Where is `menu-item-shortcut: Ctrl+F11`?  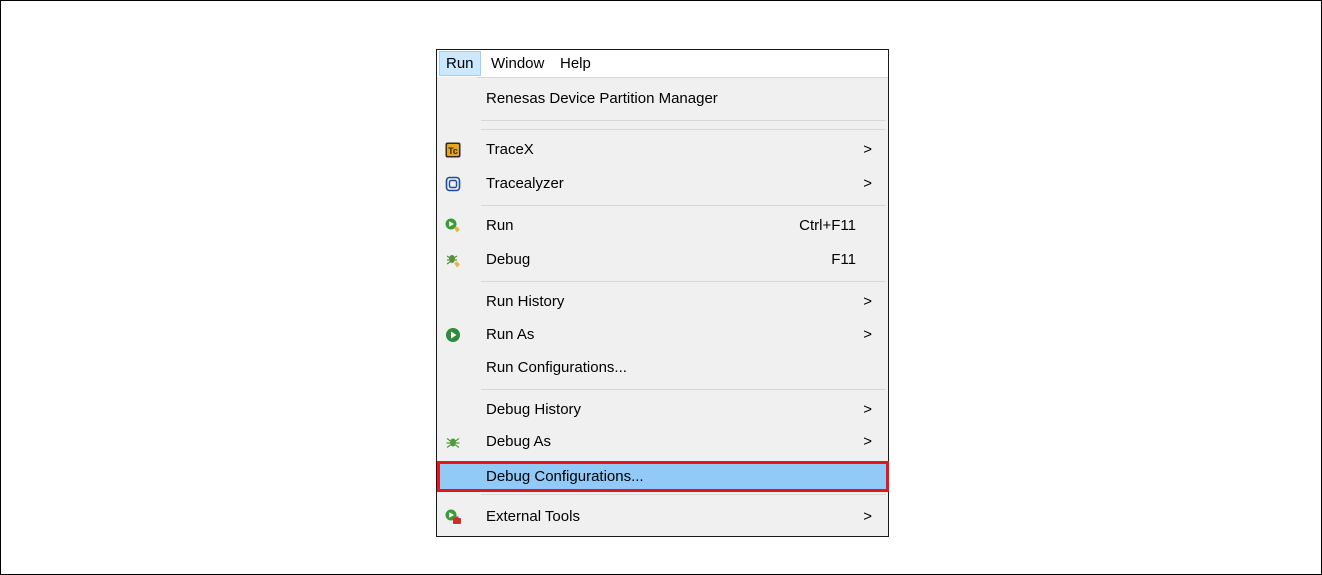
menu-item-shortcut: Ctrl+F11 is located at coordinates (827, 225).